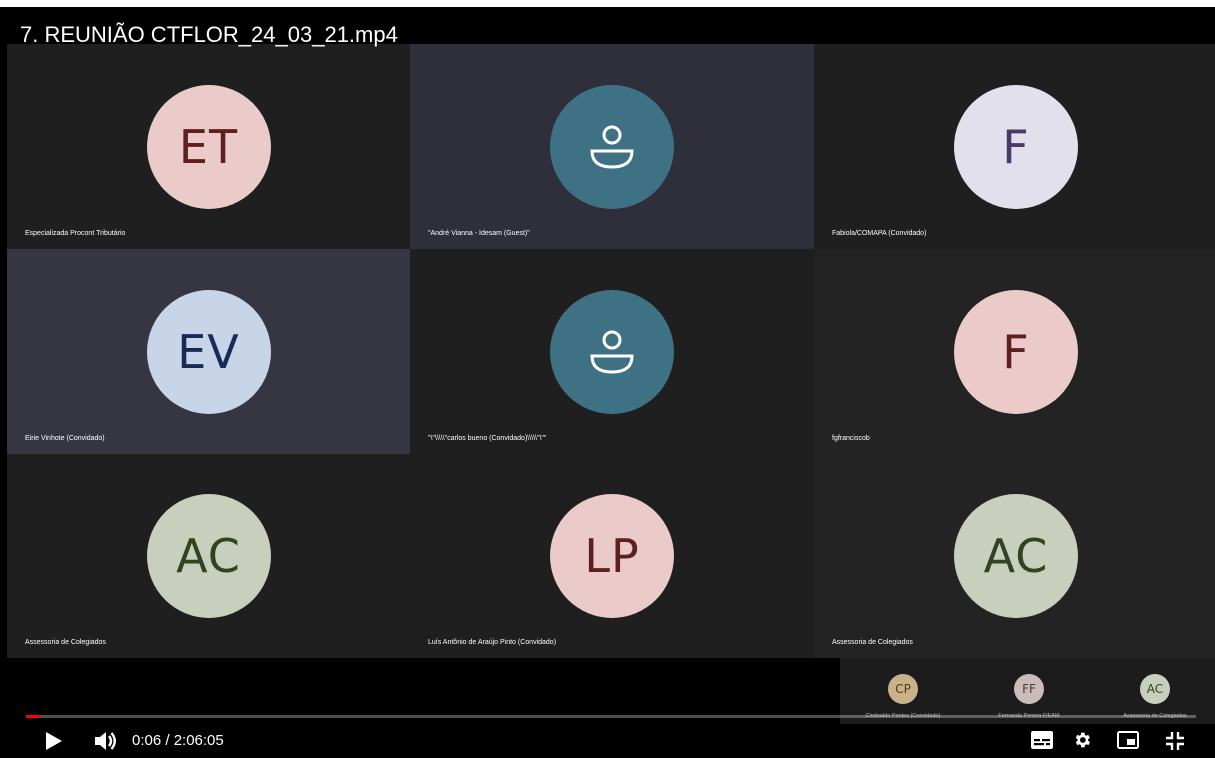  I want to click on exit-fullscreen-button, so click(1175, 741).